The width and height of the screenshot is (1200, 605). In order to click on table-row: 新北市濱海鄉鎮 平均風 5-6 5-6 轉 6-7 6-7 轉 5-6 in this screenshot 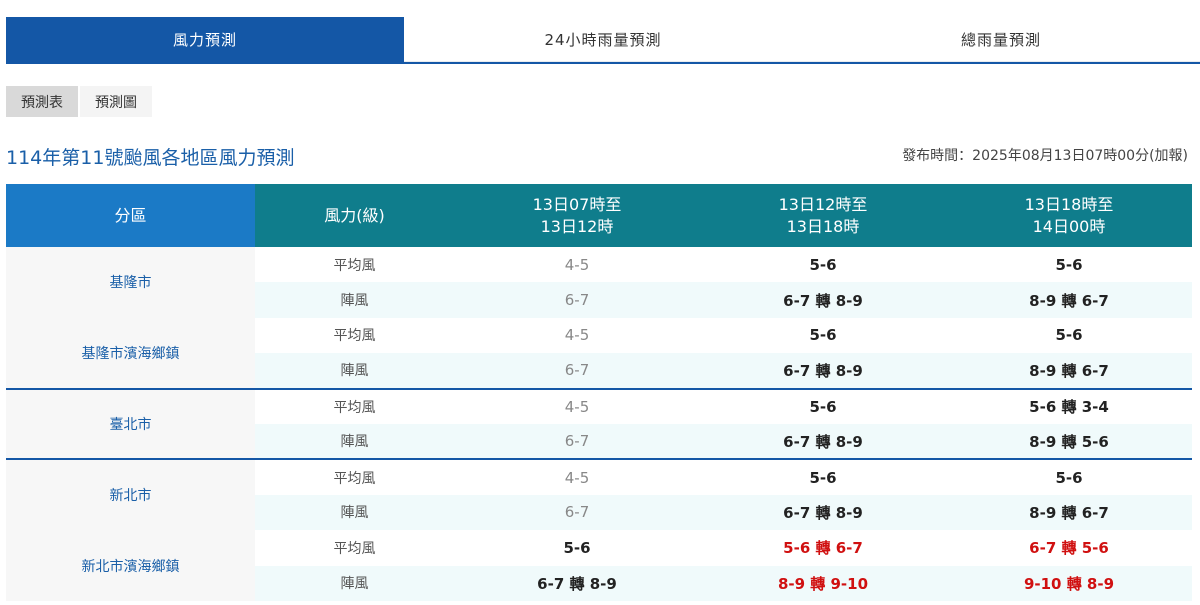, I will do `click(599, 565)`.